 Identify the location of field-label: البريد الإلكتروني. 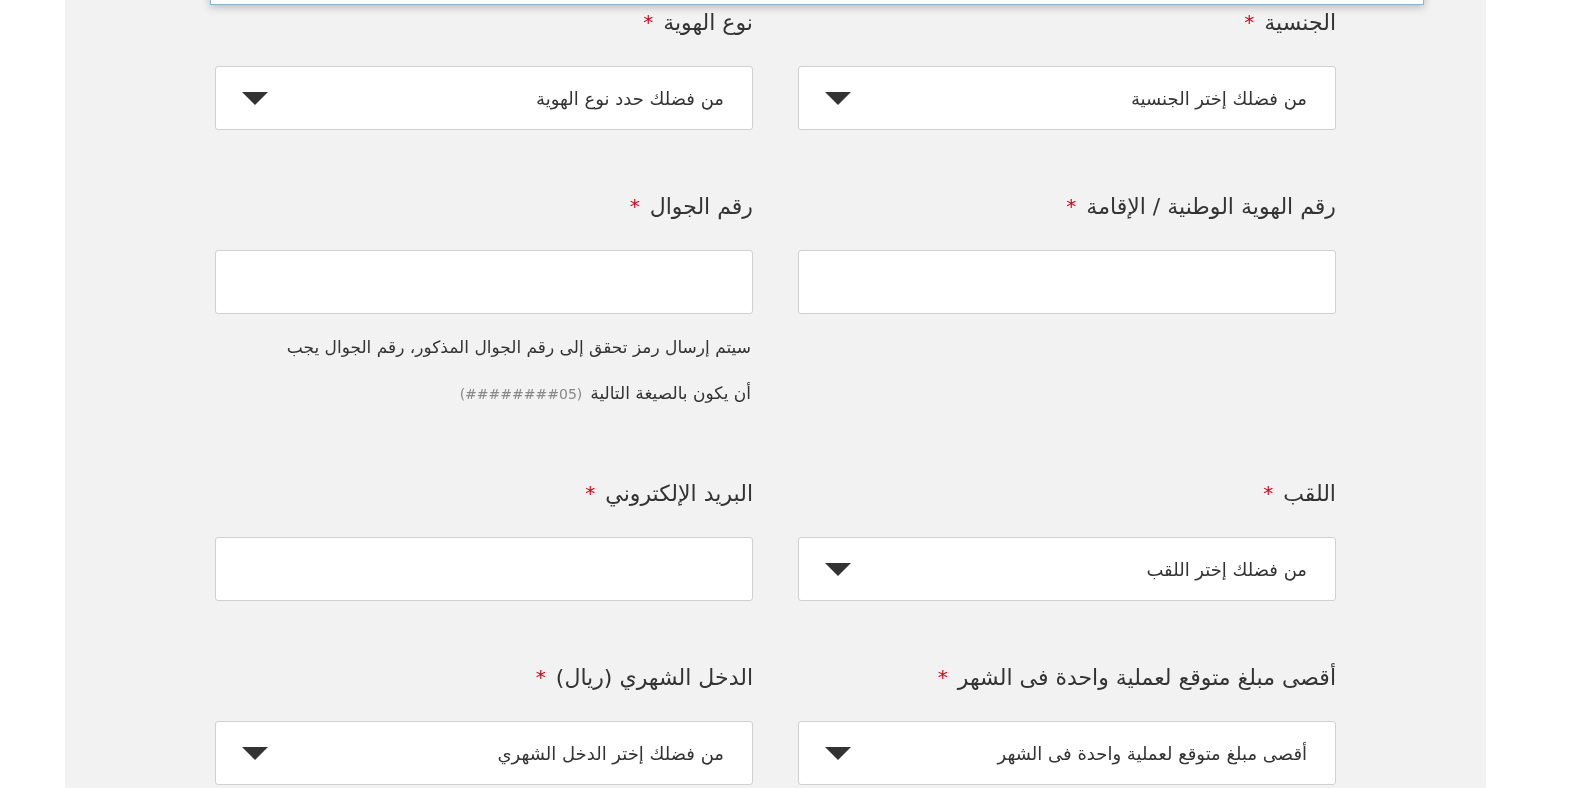
(679, 493).